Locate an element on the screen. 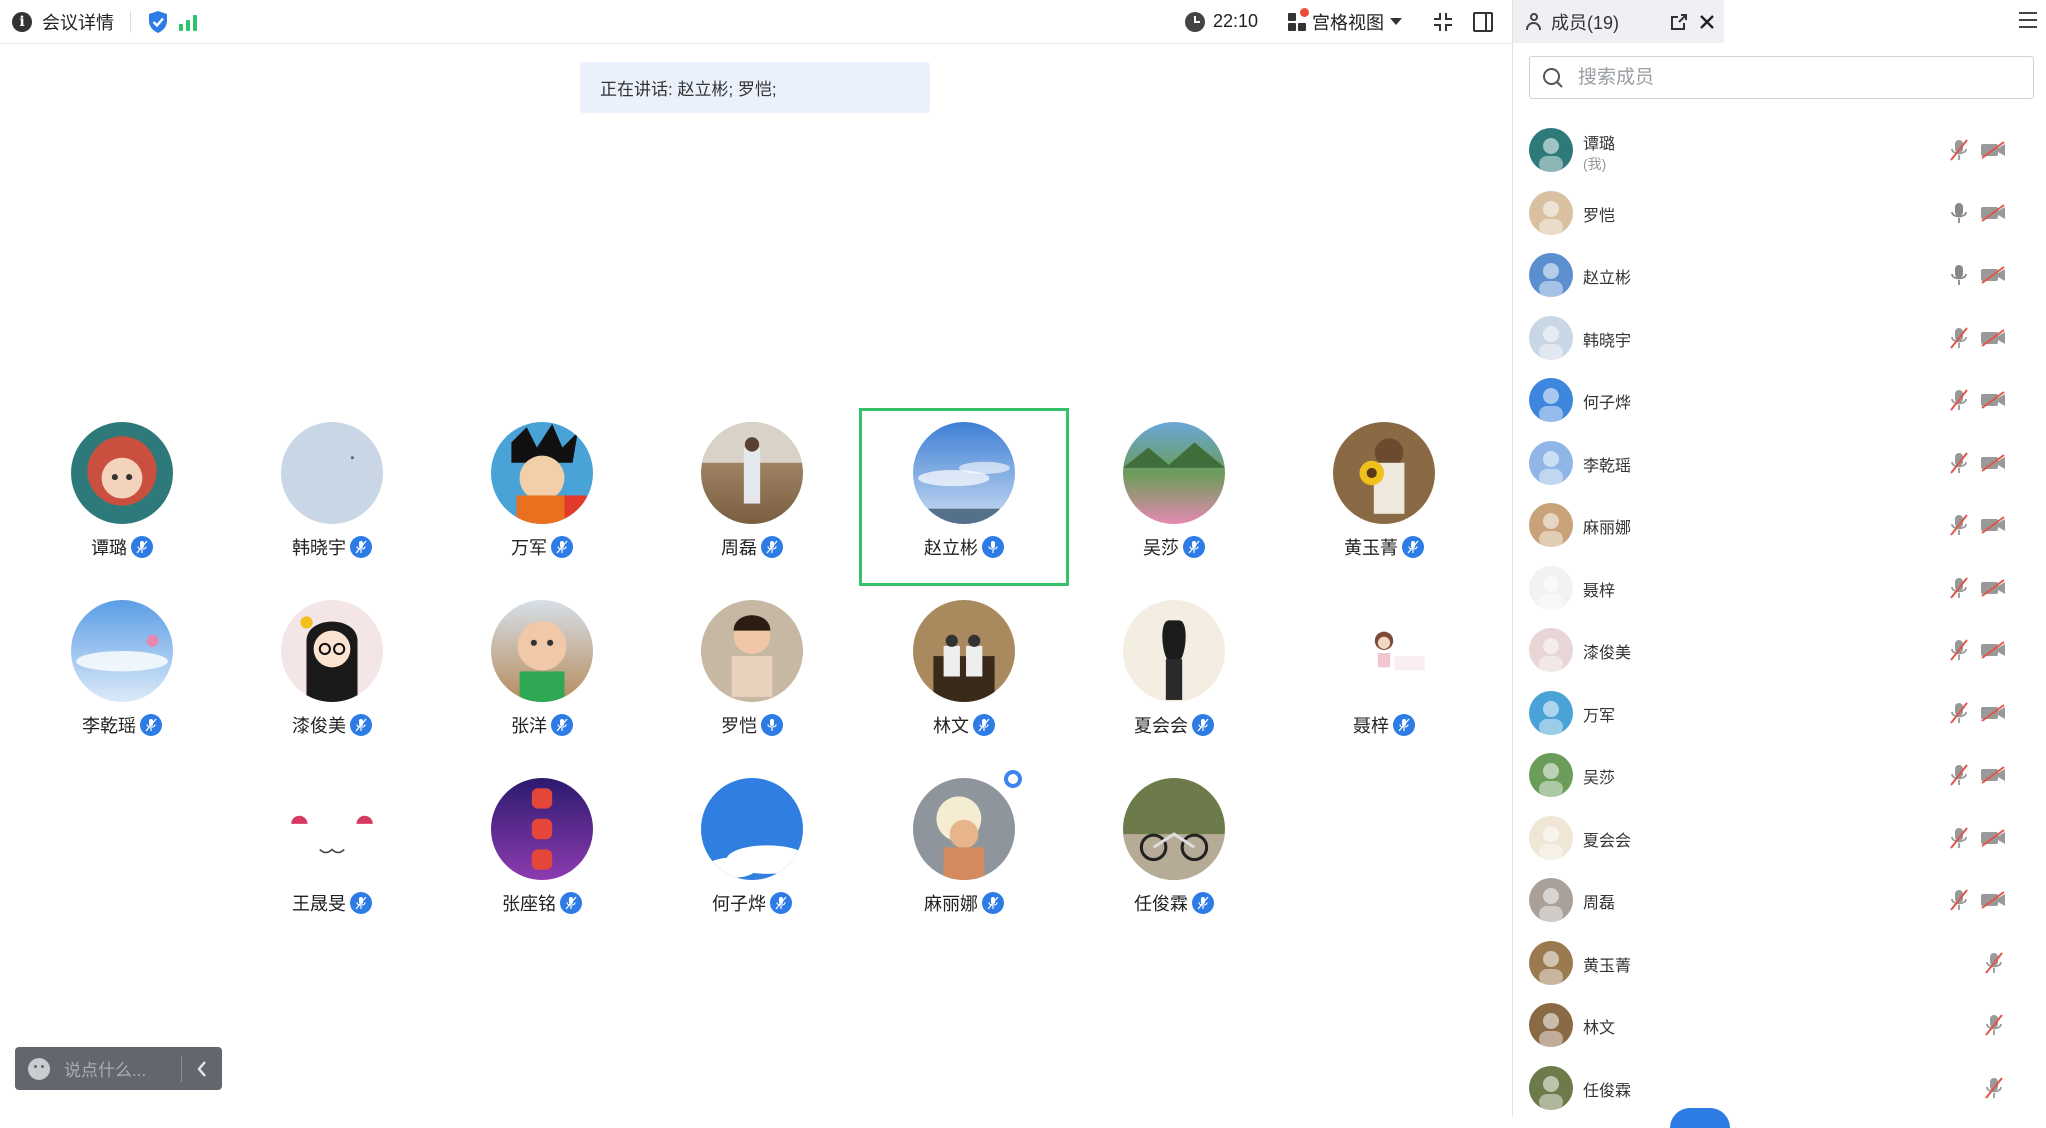 The width and height of the screenshot is (2046, 1128). collapse-chat-button is located at coordinates (202, 1069).